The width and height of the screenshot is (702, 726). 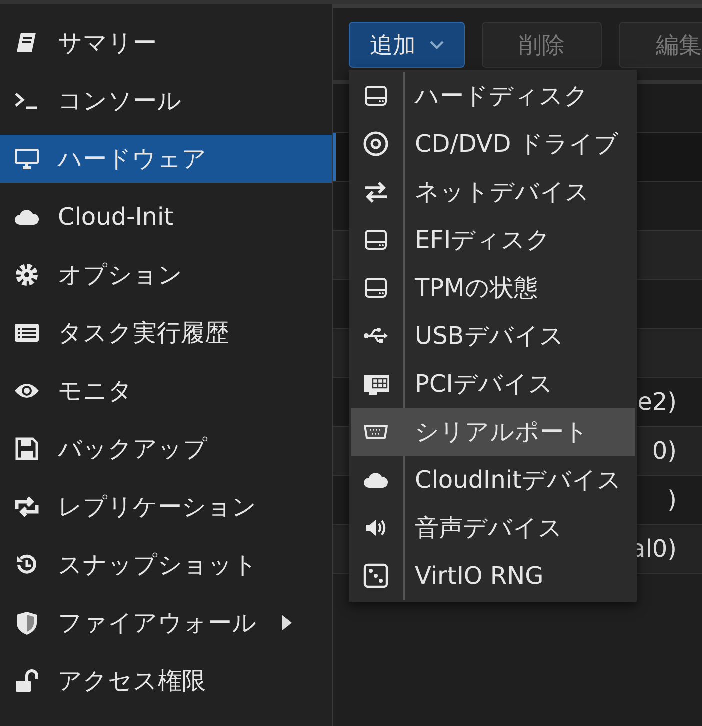 I want to click on sidebar-item: タスク実行履歴, so click(x=166, y=333).